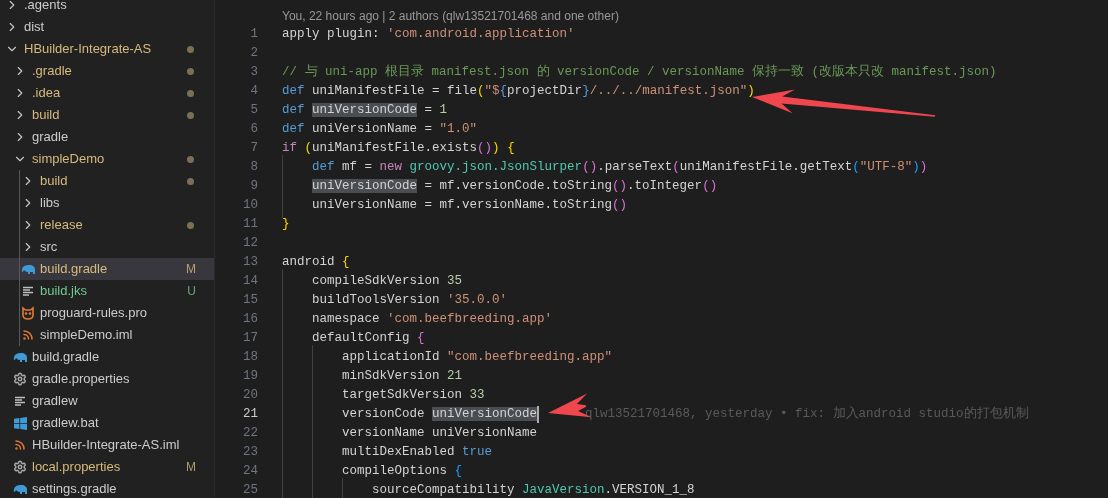  Describe the element at coordinates (88, 49) in the screenshot. I see `item-label: HBuilder-Integrate-AS` at that location.